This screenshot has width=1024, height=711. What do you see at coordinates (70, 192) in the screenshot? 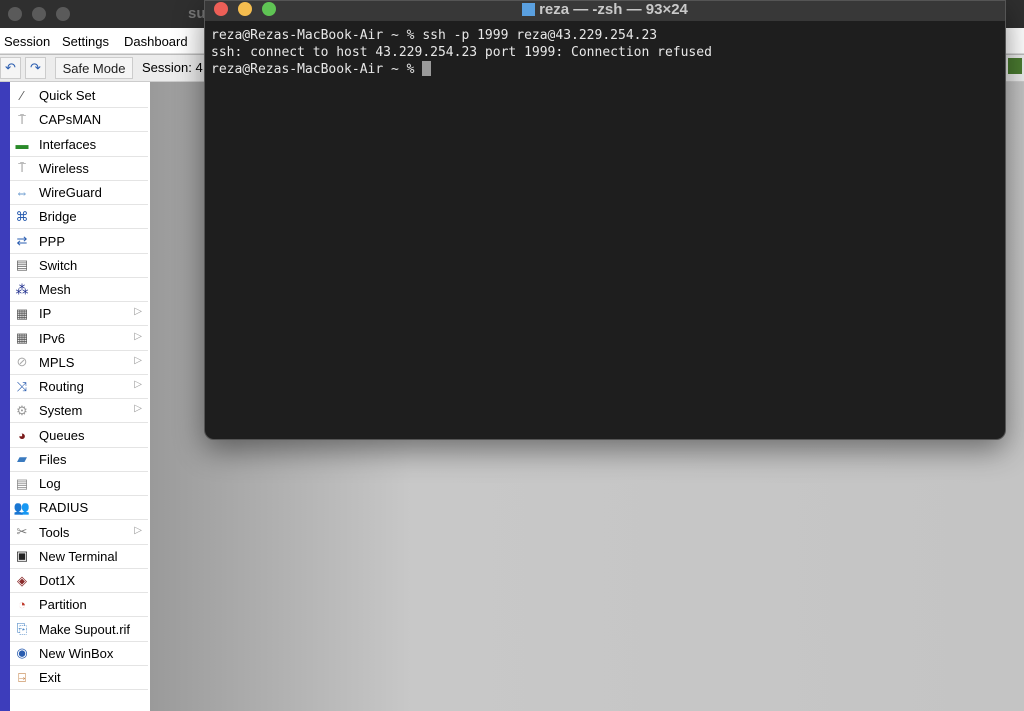
I see `sidebar-item-label: WireGuard` at bounding box center [70, 192].